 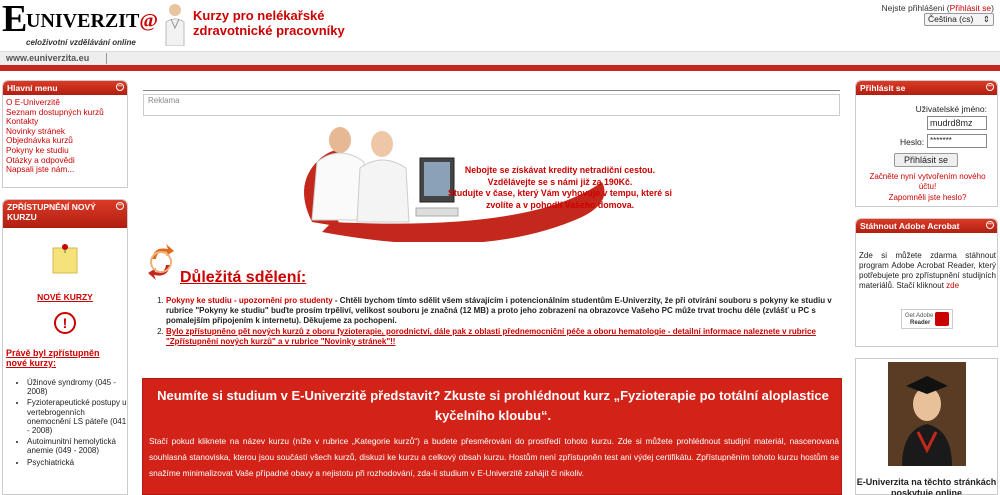 What do you see at coordinates (65, 214) in the screenshot?
I see `new-courses-header: ZPŘÍSTUPNĚNÍ NOVÝ KURZU –` at bounding box center [65, 214].